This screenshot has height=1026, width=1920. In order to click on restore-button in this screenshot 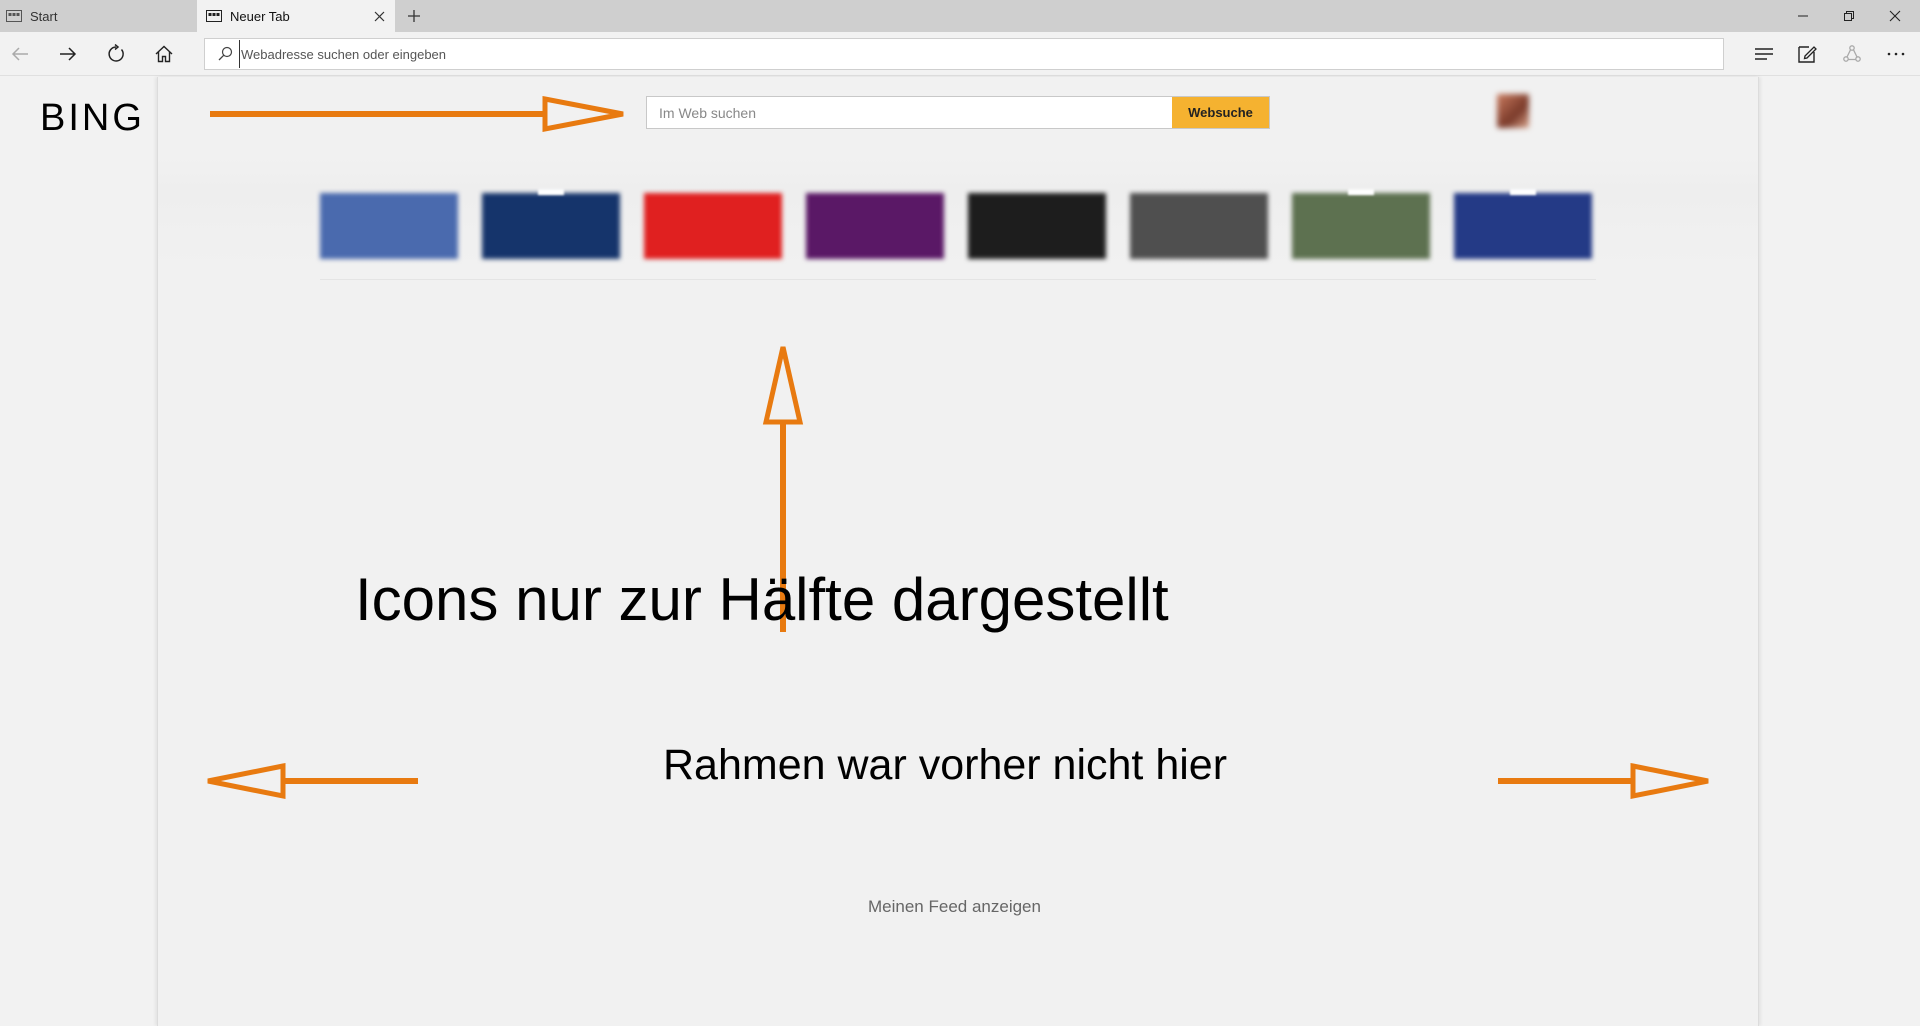, I will do `click(1849, 16)`.